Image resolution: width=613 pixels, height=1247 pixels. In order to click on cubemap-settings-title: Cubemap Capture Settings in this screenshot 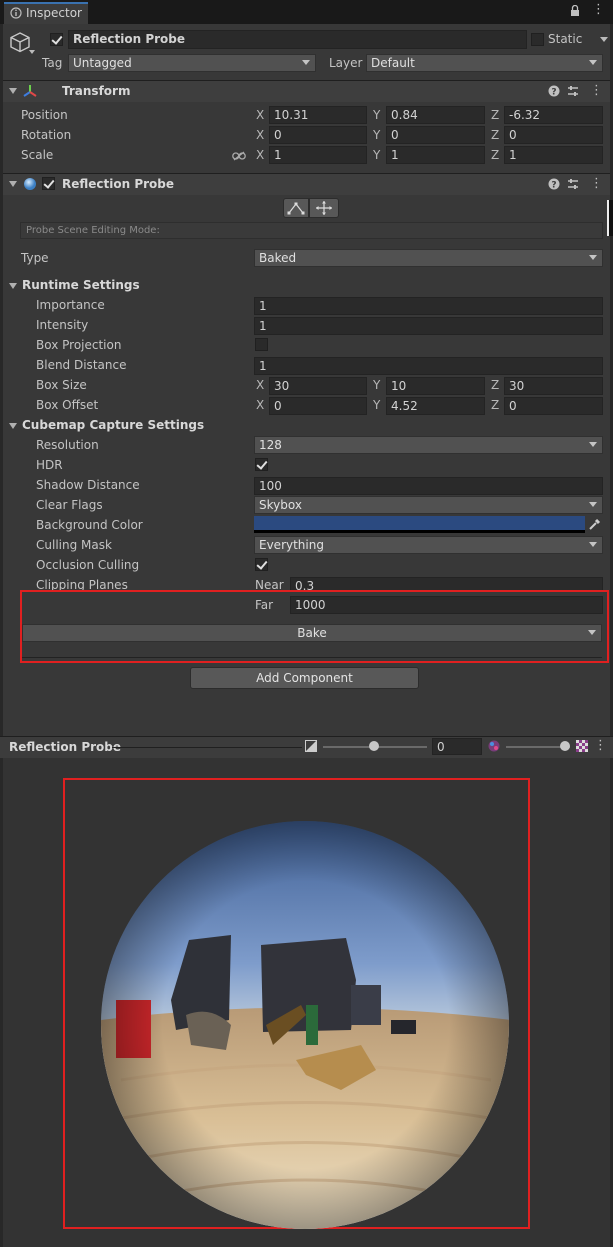, I will do `click(113, 425)`.